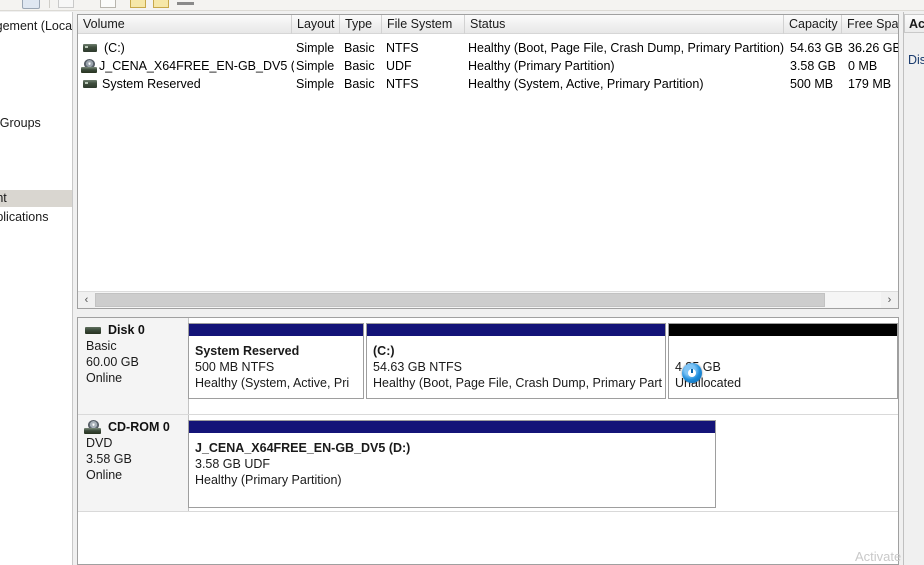  I want to click on sidebar-item-services-and-applications: Services and Applications, so click(36, 217).